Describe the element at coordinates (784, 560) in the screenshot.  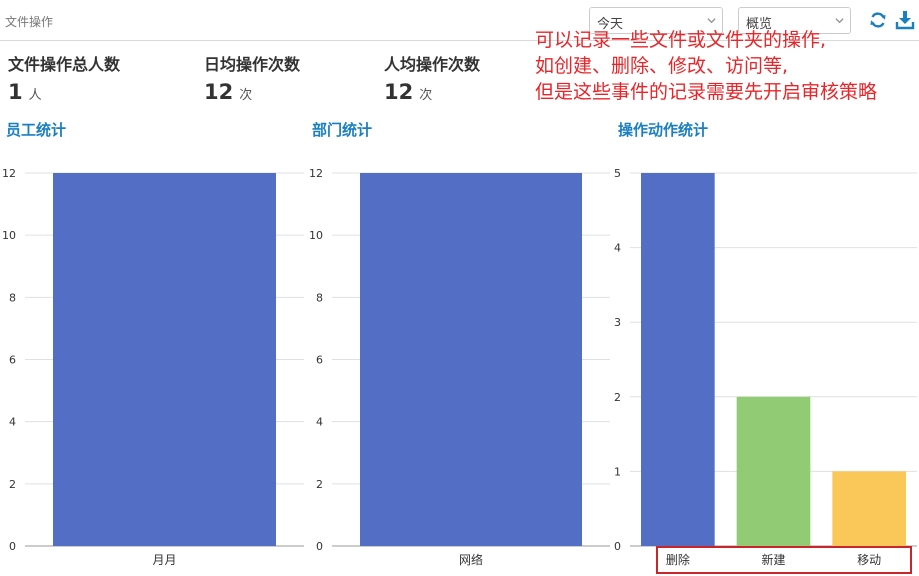
I see `category-highlight-box` at that location.